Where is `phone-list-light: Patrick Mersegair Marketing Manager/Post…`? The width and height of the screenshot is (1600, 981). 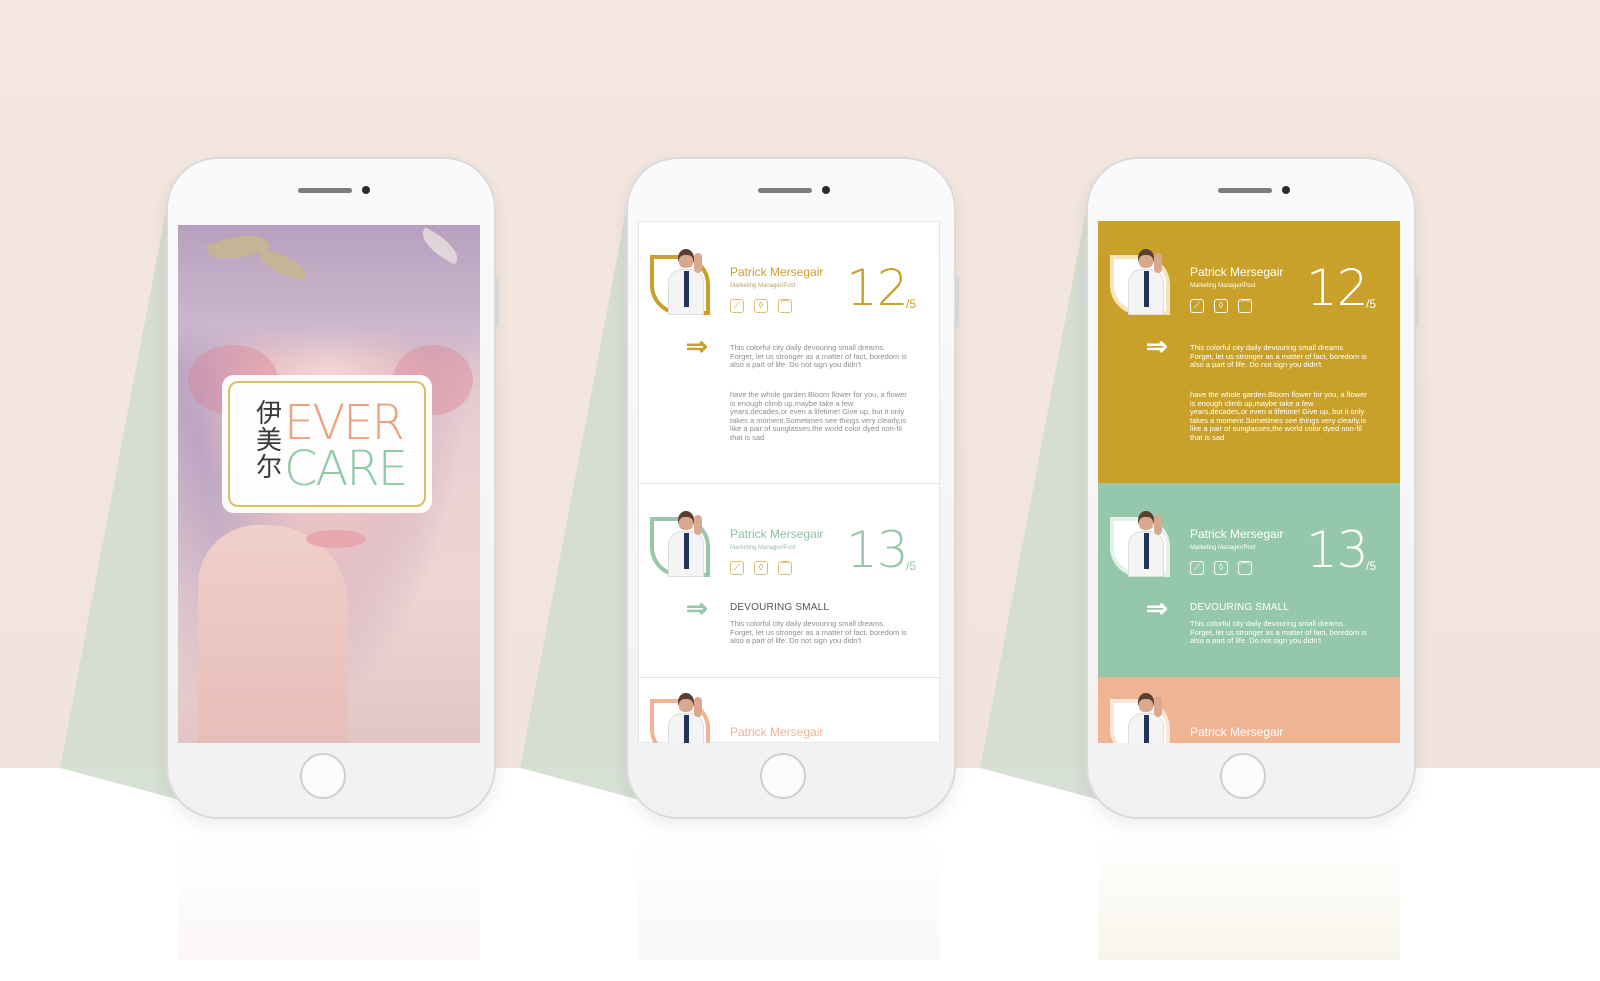
phone-list-light: Patrick Mersegair Marketing Manager/Post… is located at coordinates (791, 488).